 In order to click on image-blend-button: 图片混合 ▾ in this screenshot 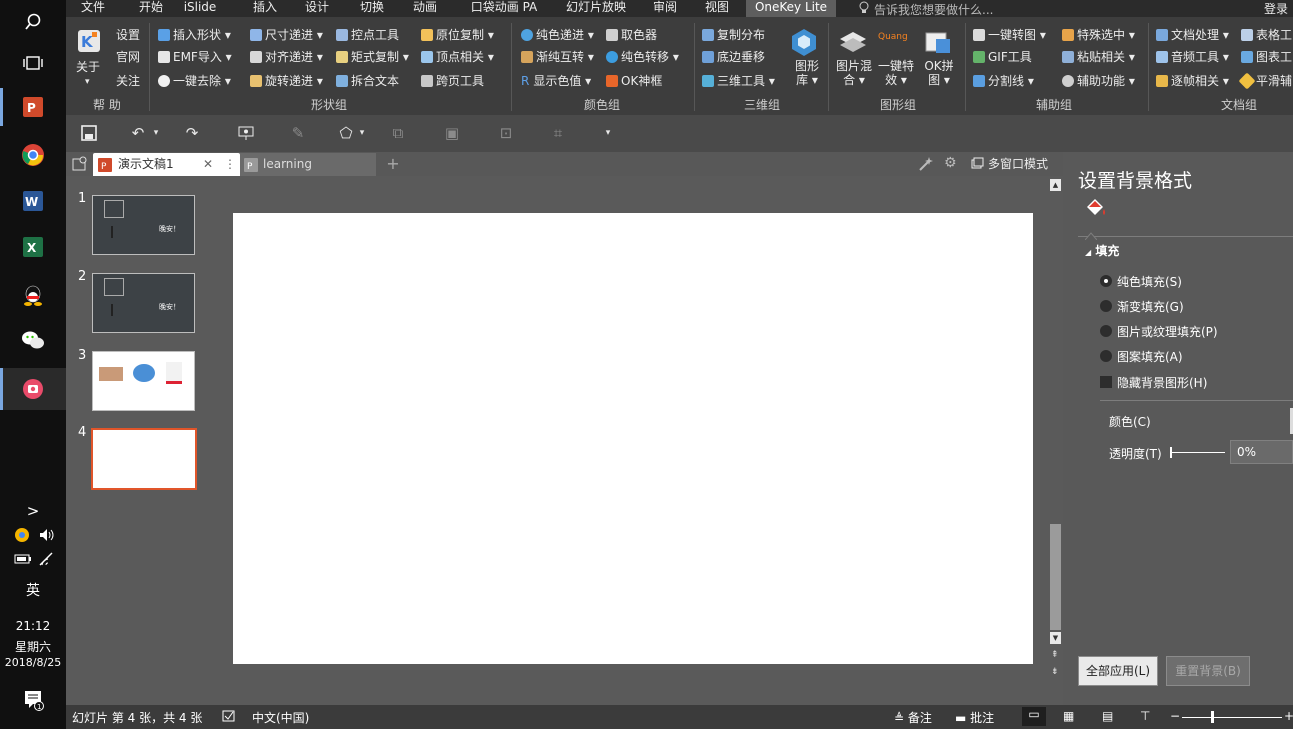, I will do `click(854, 73)`.